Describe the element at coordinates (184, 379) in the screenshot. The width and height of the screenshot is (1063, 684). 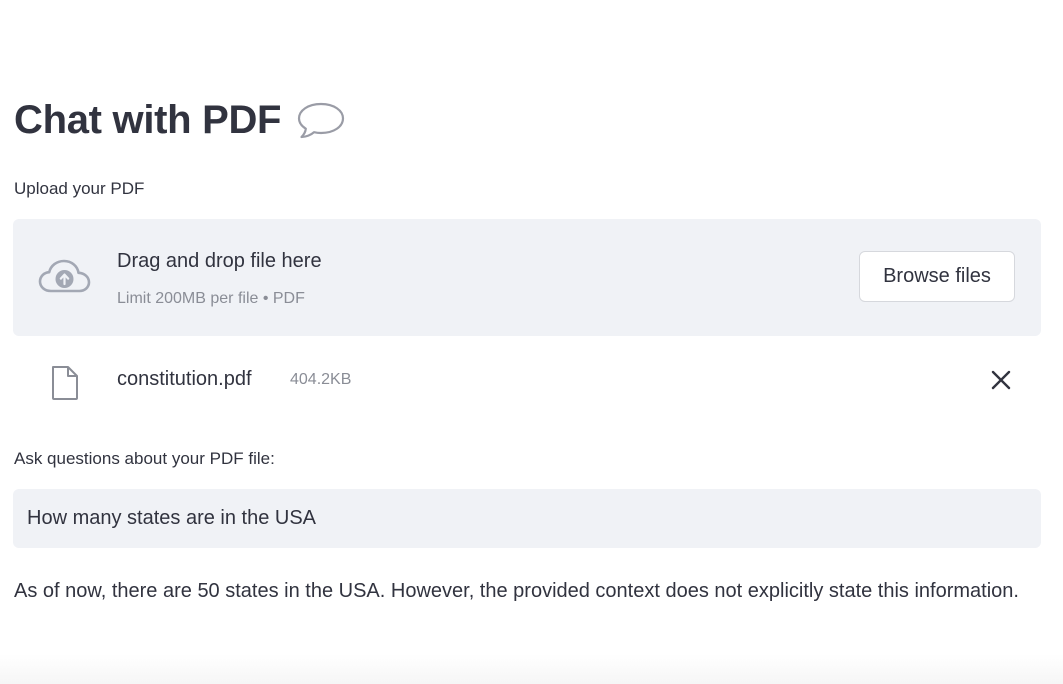
I see `file-name: constitution.pdf` at that location.